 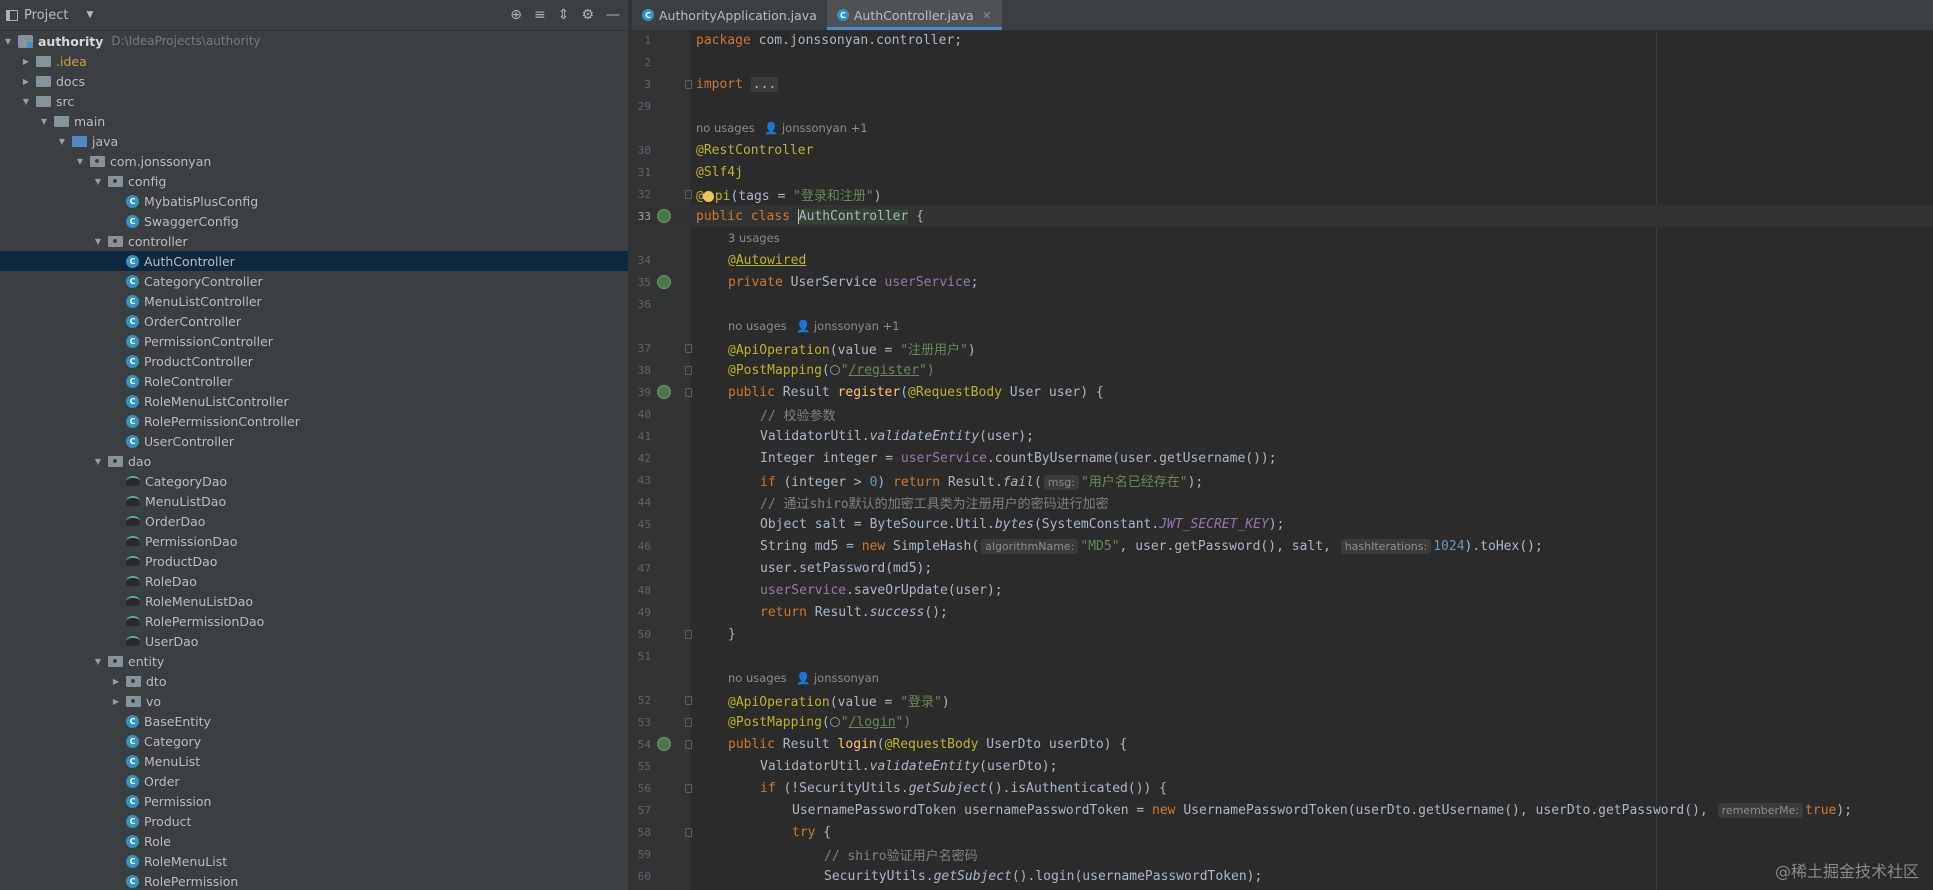 I want to click on tree-item-java: ▼ java, so click(x=314, y=141).